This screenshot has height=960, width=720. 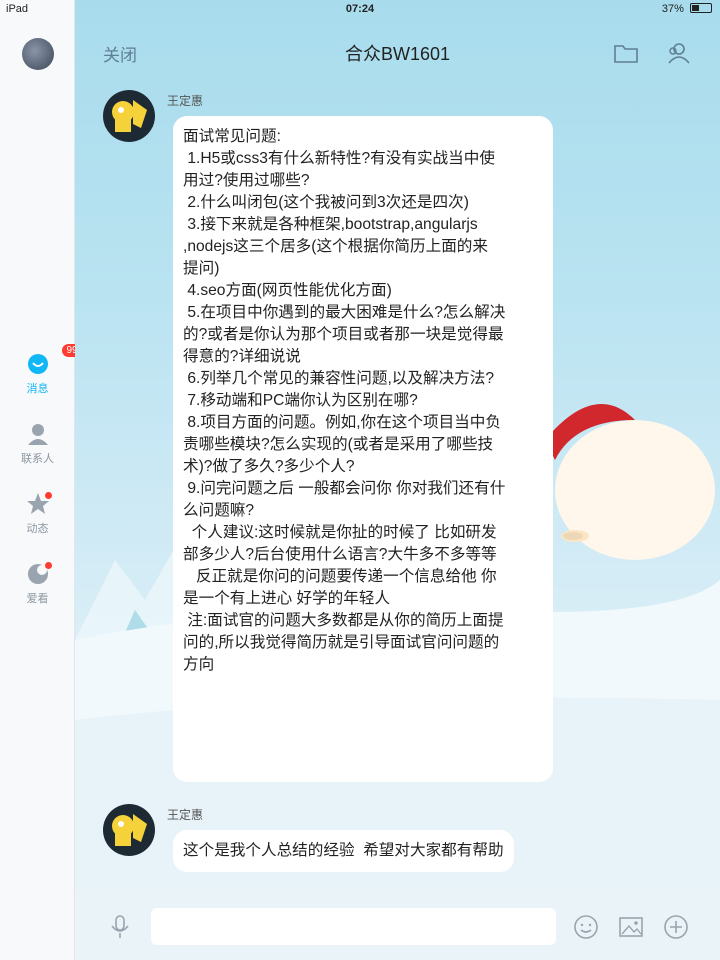 What do you see at coordinates (201, 268) in the screenshot?
I see `message-line: 提问)` at bounding box center [201, 268].